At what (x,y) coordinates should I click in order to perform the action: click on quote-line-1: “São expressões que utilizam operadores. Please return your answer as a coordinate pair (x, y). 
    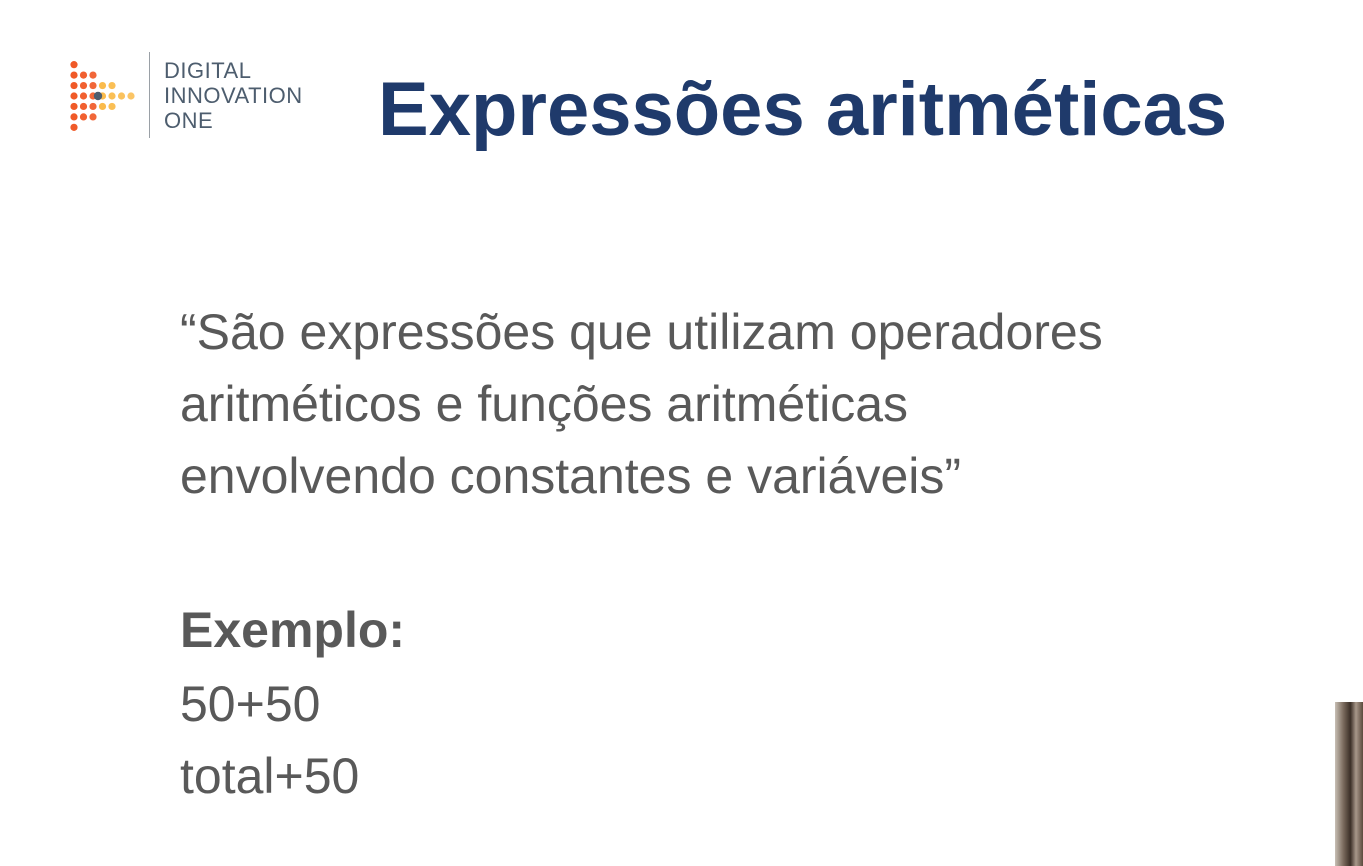
    Looking at the image, I should click on (641, 332).